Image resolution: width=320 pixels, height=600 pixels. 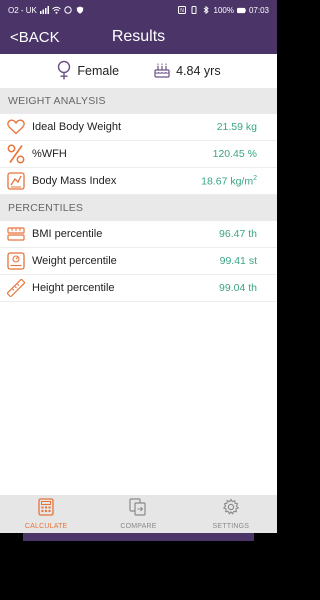 I want to click on data-saver-icon, so click(x=68, y=10).